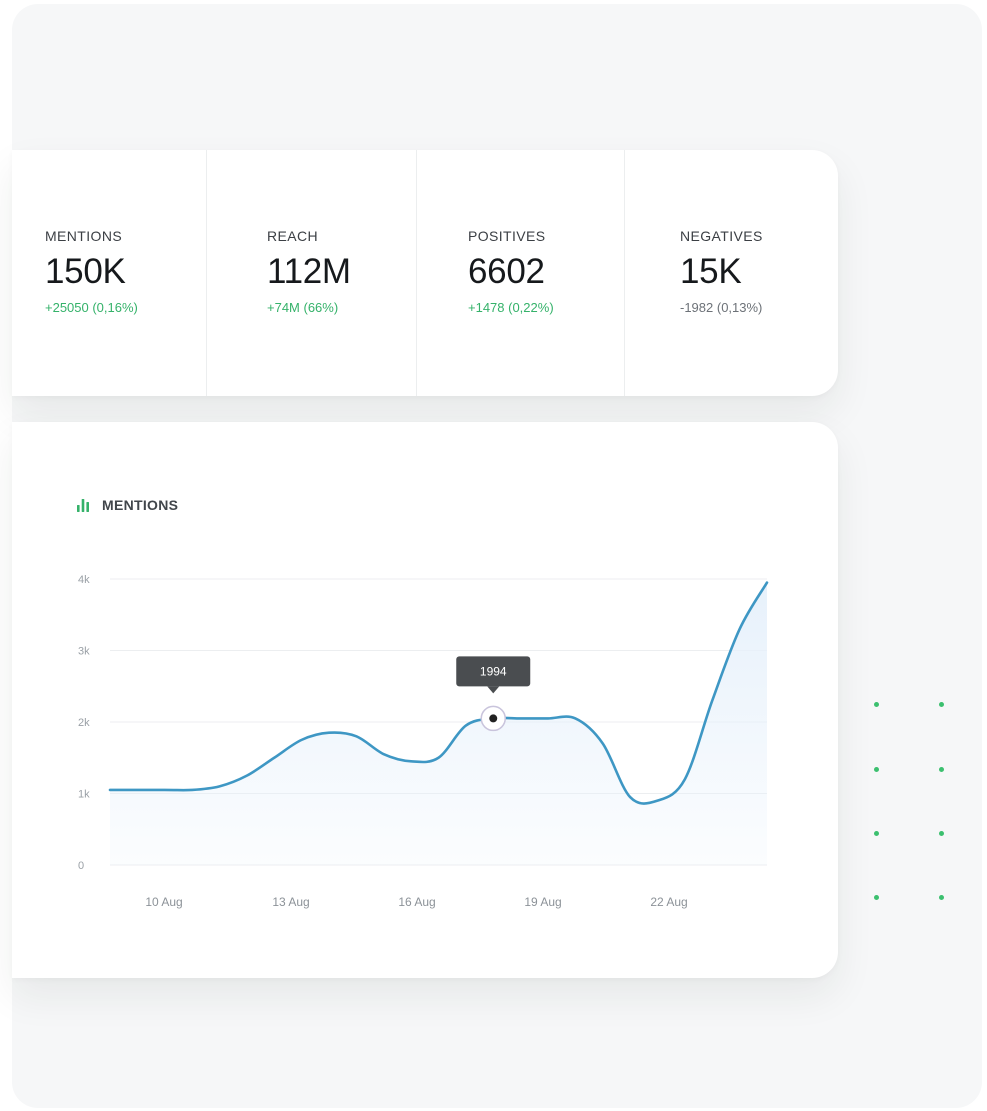 Image resolution: width=987 pixels, height=1111 pixels. Describe the element at coordinates (493, 718) in the screenshot. I see `hover-point` at that location.